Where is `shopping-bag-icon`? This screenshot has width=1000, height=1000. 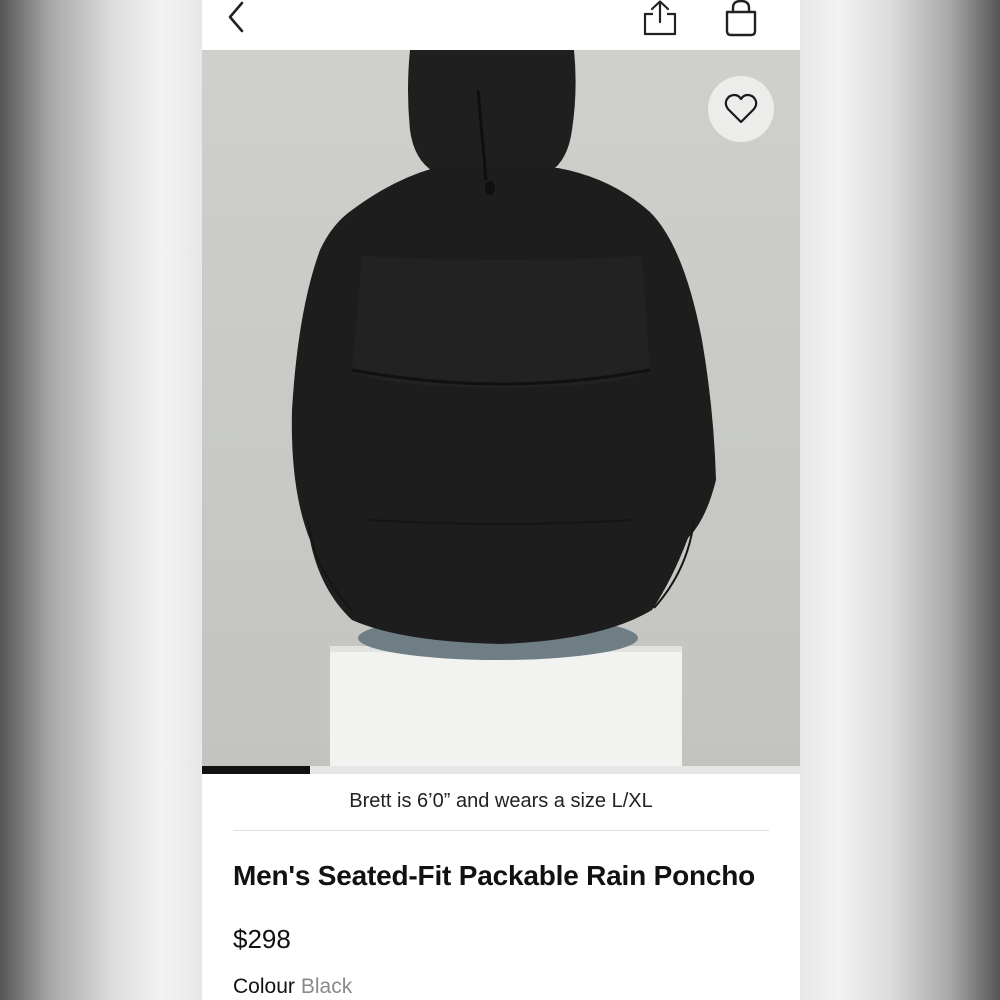
shopping-bag-icon is located at coordinates (741, 18).